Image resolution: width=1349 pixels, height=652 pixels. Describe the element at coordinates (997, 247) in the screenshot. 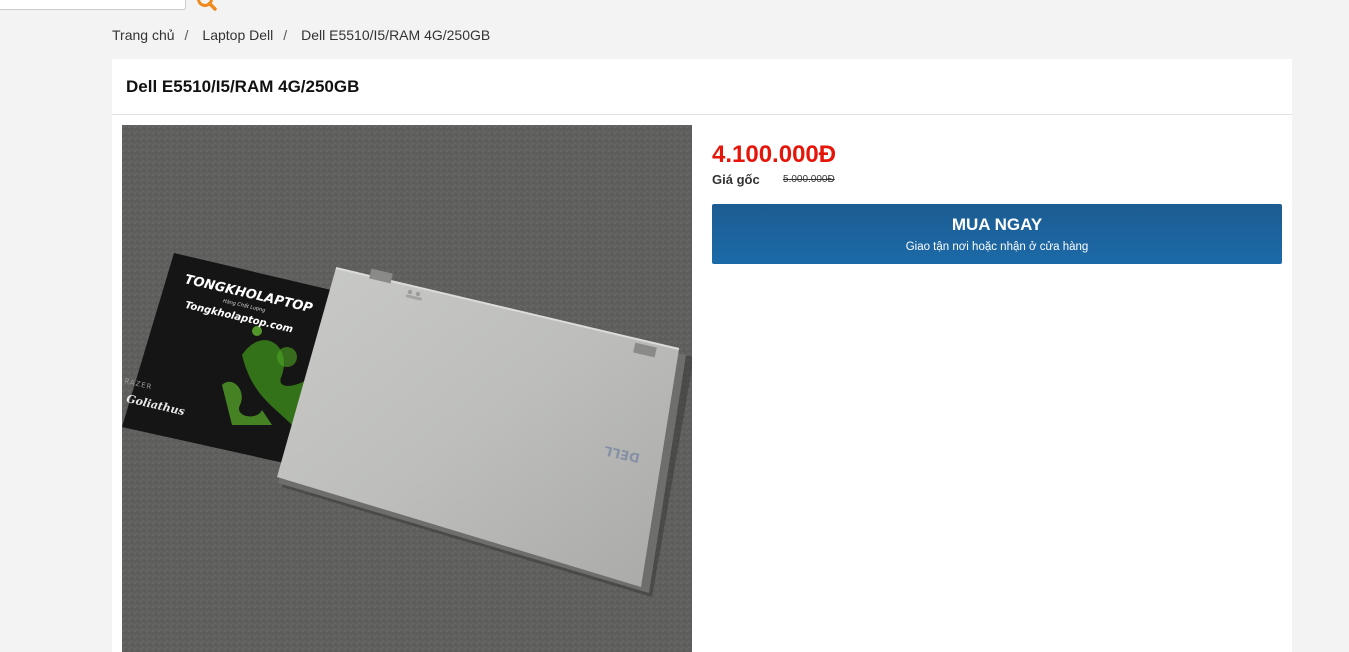

I see `buy-now-subtitle: Giao tận nơi hoặc nhận ở cửa hàng` at that location.